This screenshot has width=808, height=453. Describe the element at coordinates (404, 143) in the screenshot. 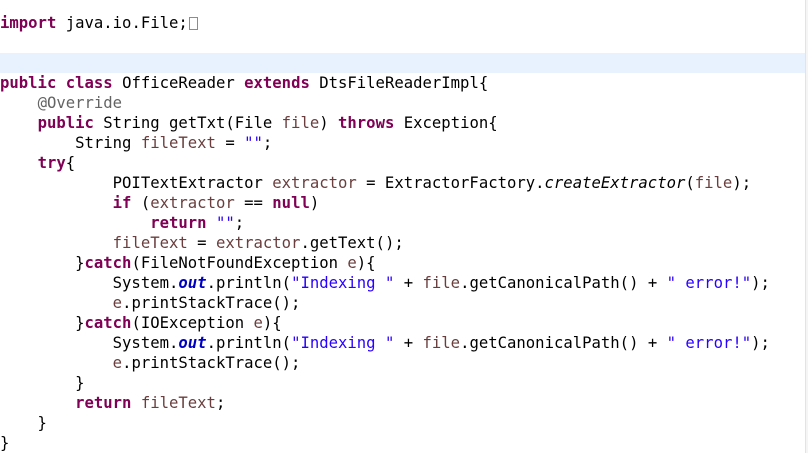

I see `code-line: String fileText = "";` at that location.